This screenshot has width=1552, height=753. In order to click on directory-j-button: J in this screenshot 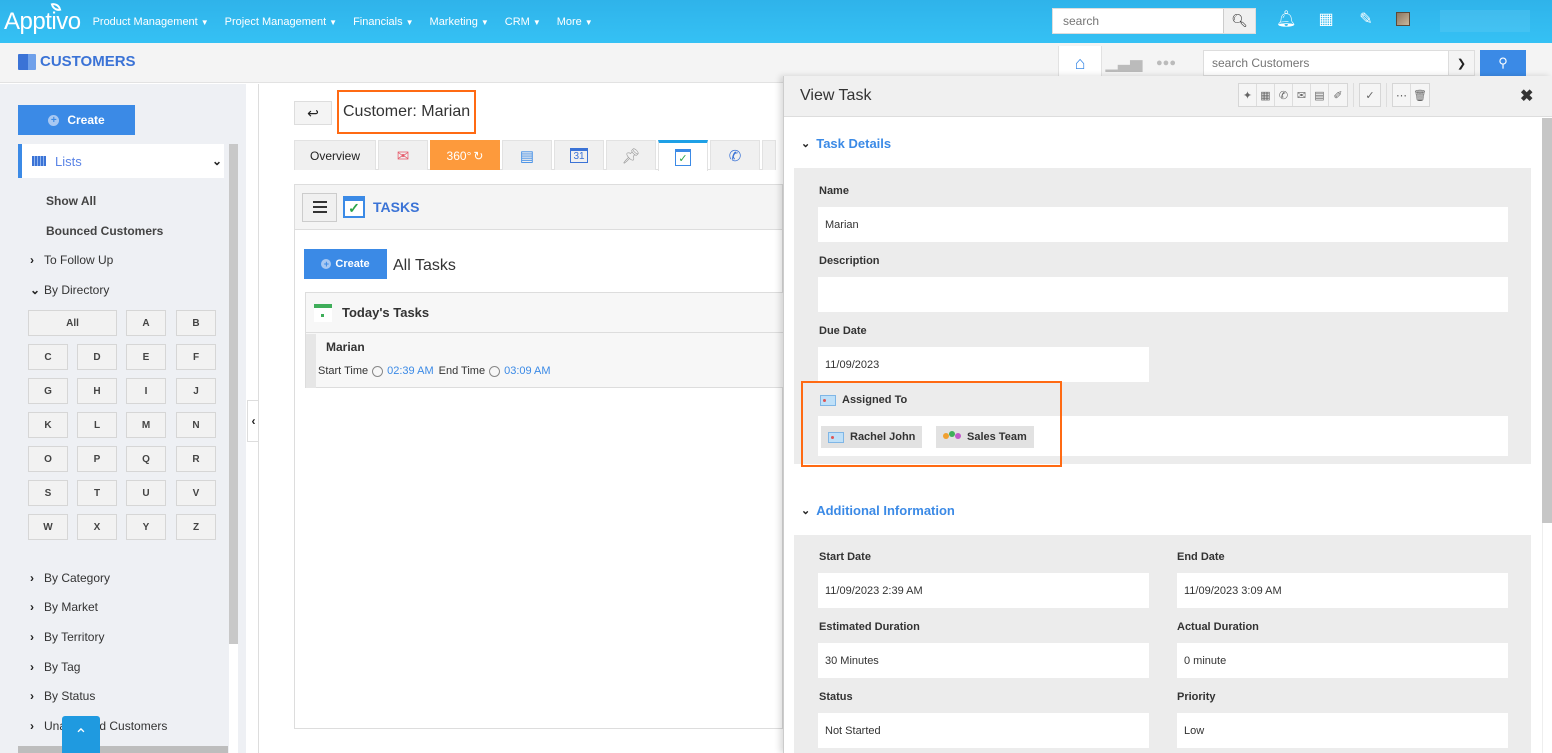, I will do `click(196, 391)`.